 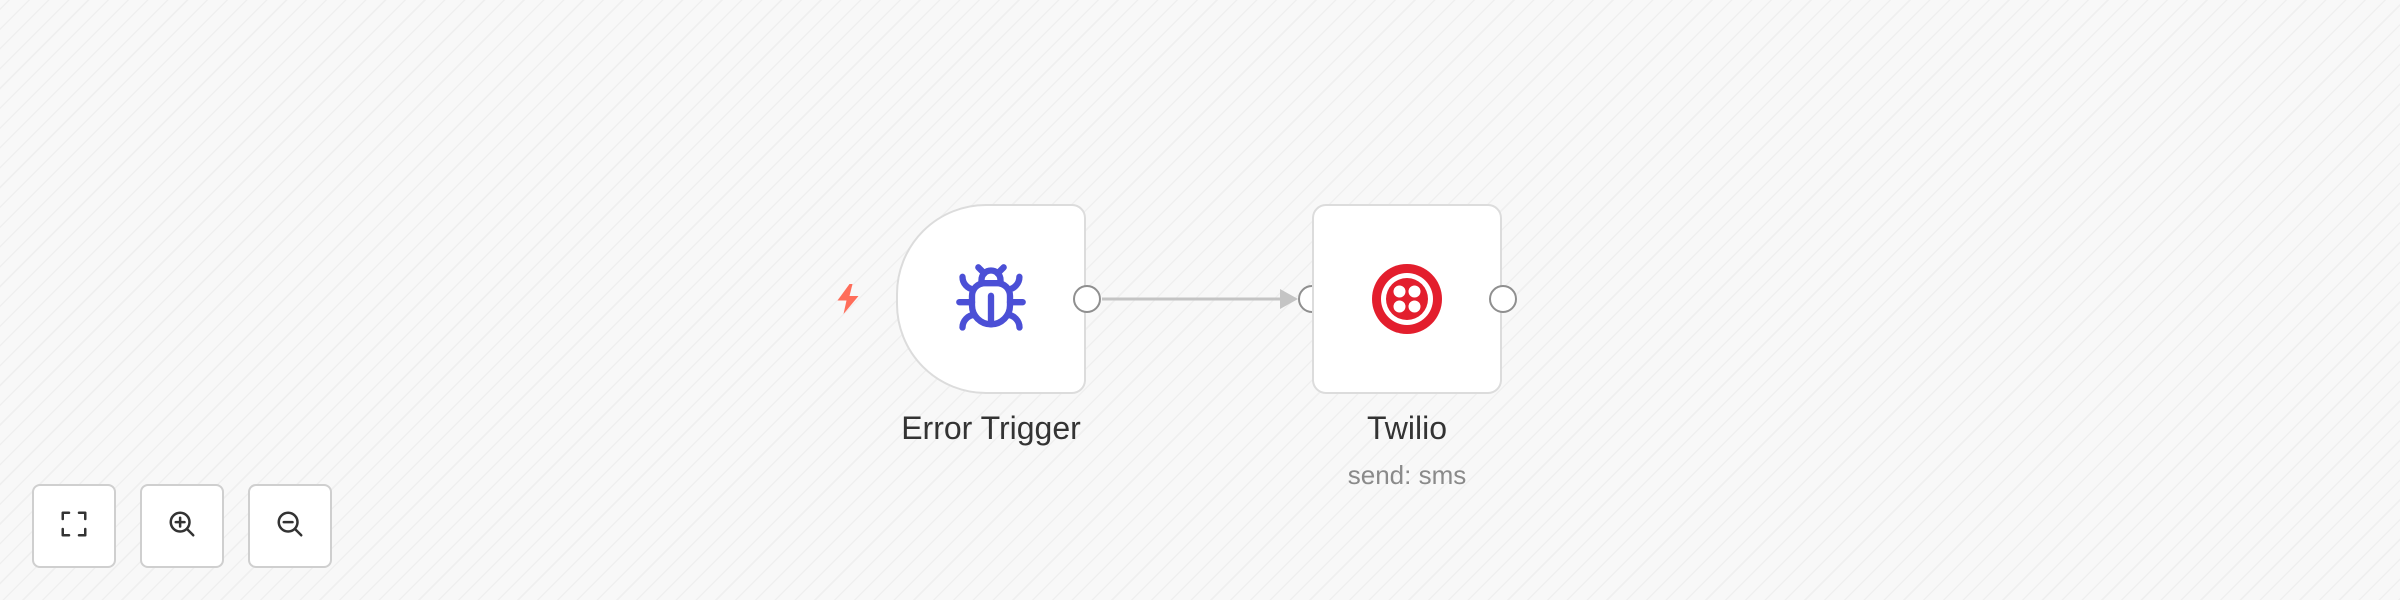 What do you see at coordinates (1503, 299) in the screenshot?
I see `twilio-output-handle` at bounding box center [1503, 299].